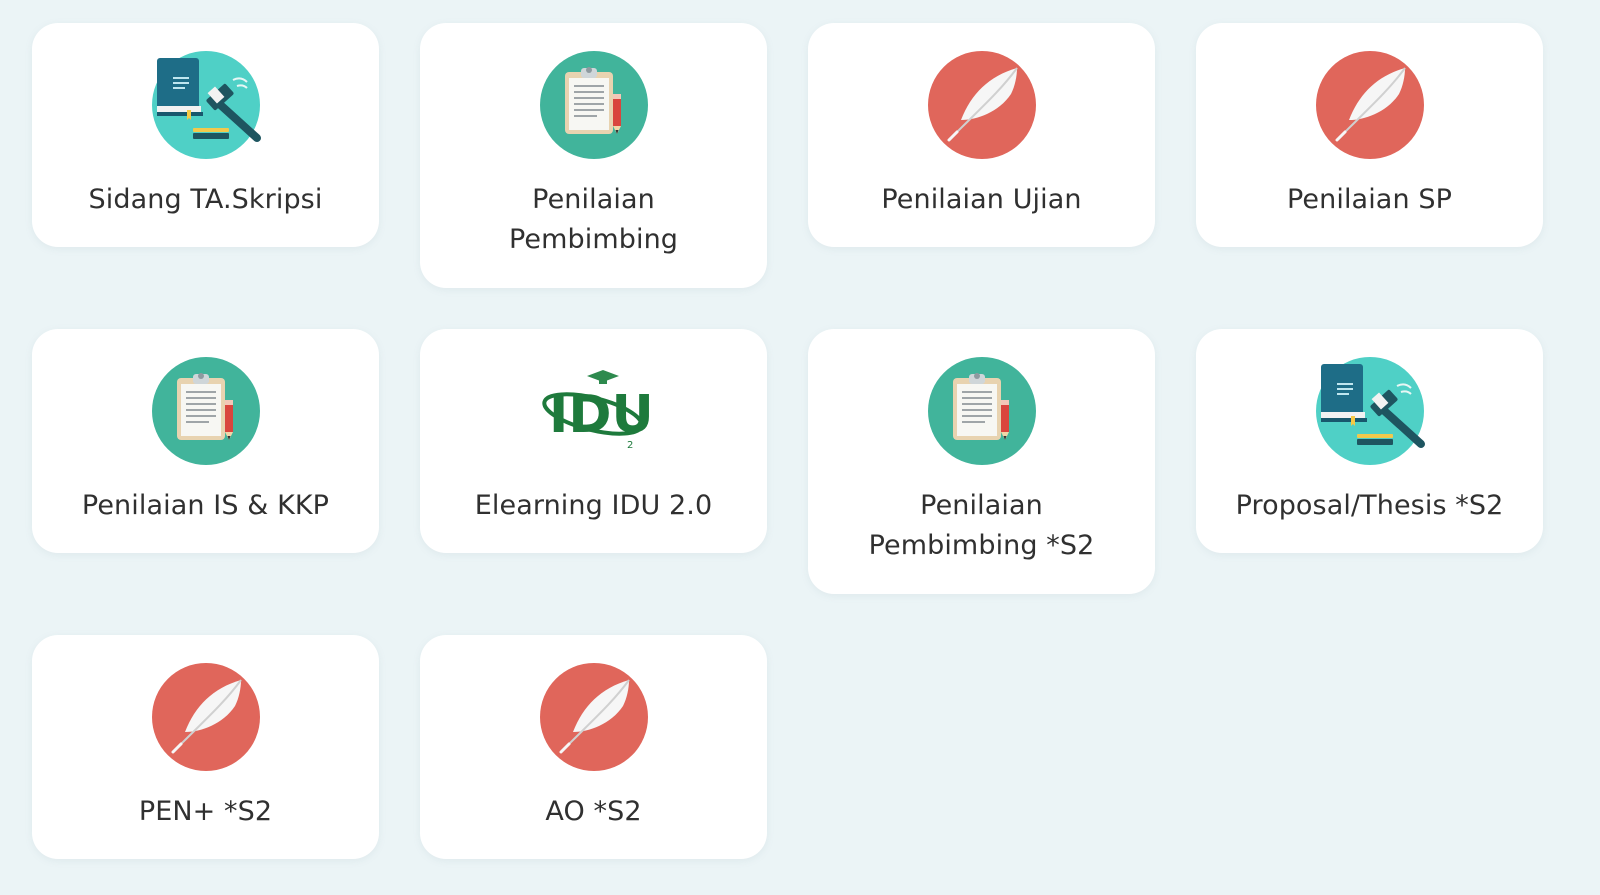  What do you see at coordinates (1369, 505) in the screenshot?
I see `menu-card-label: Proposal/Thesis *S2` at bounding box center [1369, 505].